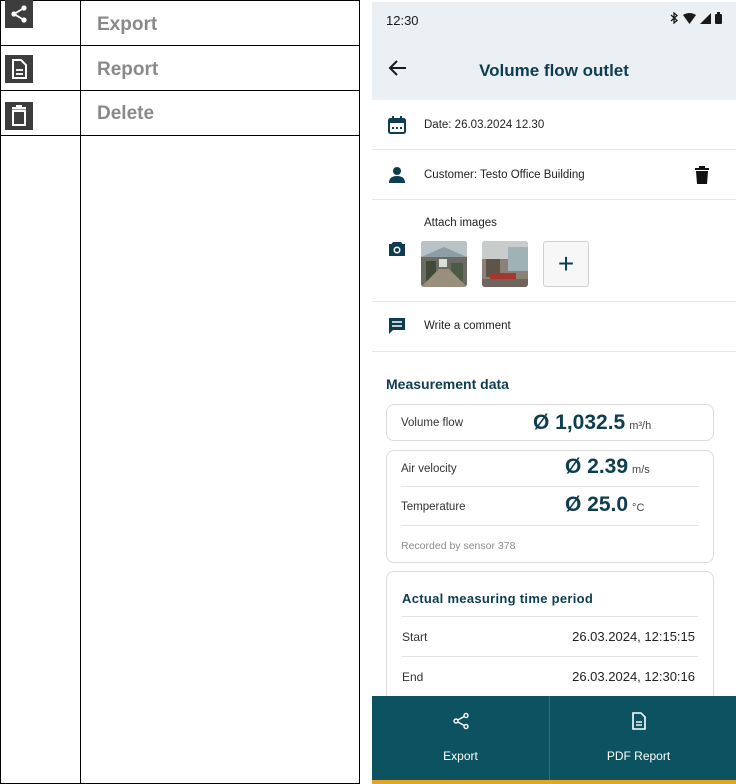 This screenshot has width=736, height=784. What do you see at coordinates (359, 392) in the screenshot?
I see `table-border-right` at bounding box center [359, 392].